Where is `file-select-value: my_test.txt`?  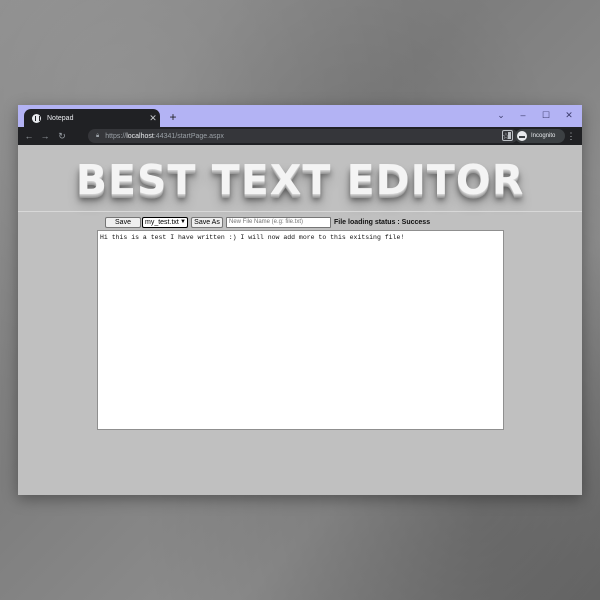
file-select-value: my_test.txt is located at coordinates (162, 222).